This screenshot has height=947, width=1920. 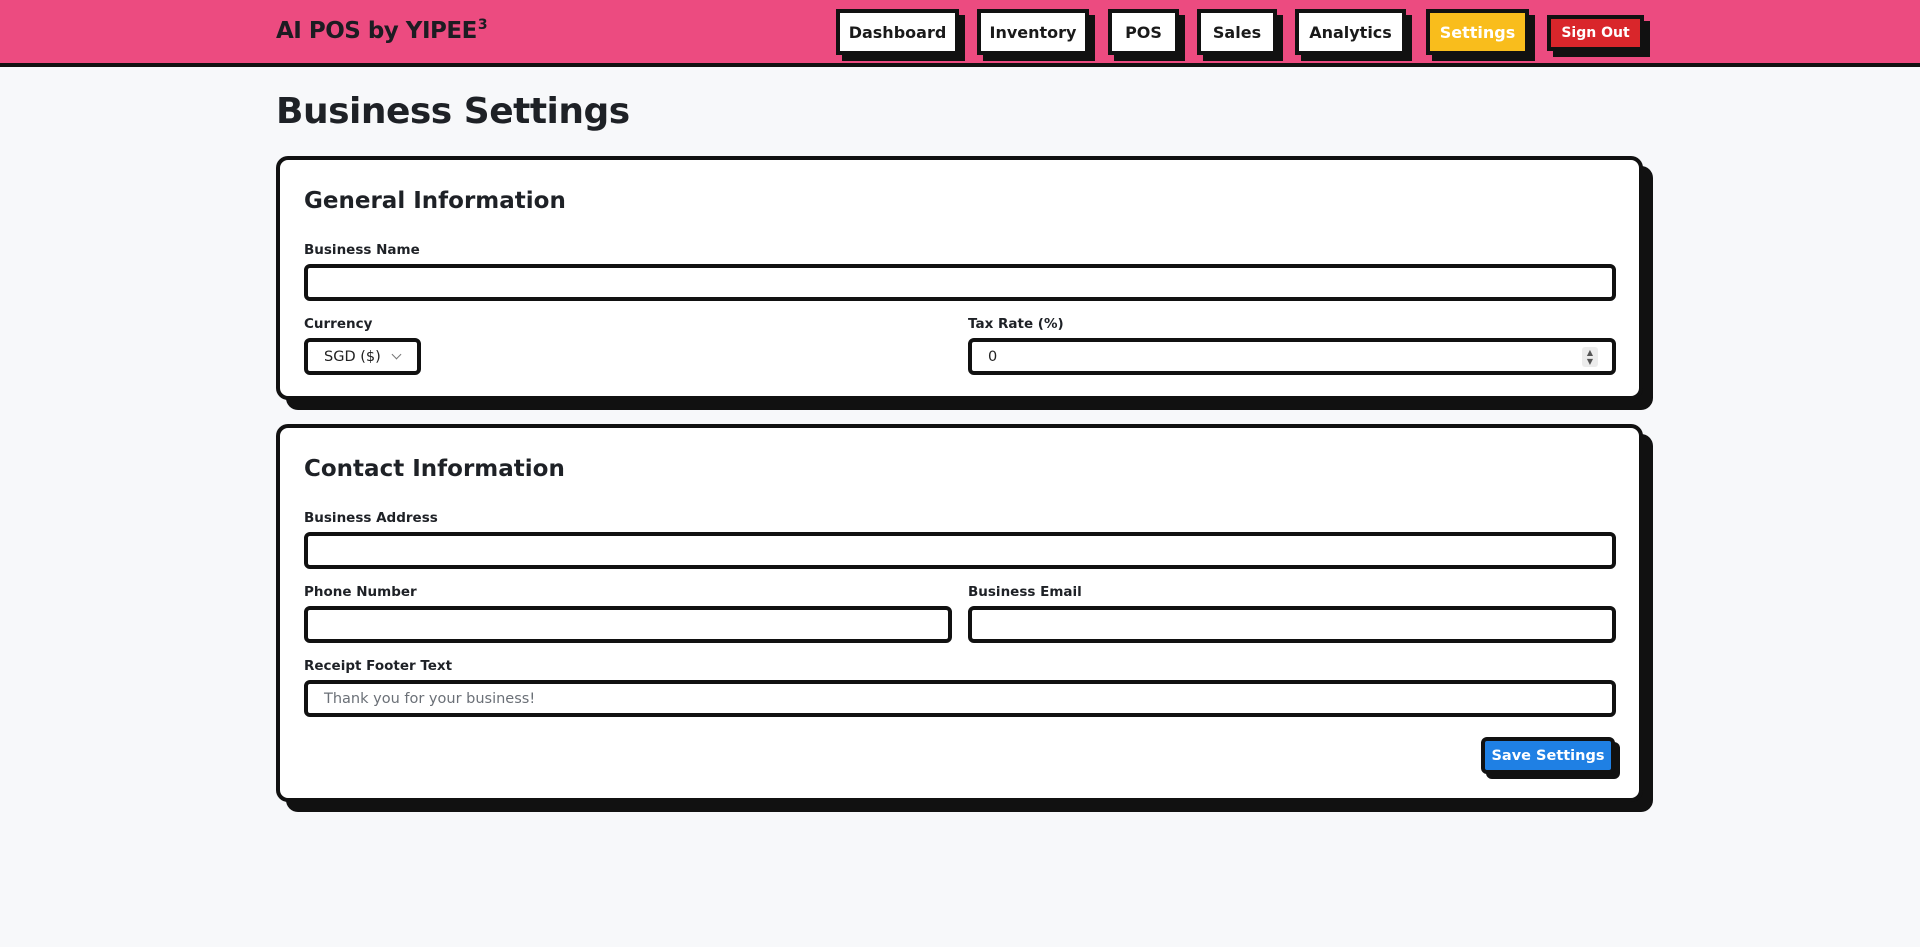 What do you see at coordinates (430, 698) in the screenshot?
I see `receipt-footer-placeholder: Thank you for your business!` at bounding box center [430, 698].